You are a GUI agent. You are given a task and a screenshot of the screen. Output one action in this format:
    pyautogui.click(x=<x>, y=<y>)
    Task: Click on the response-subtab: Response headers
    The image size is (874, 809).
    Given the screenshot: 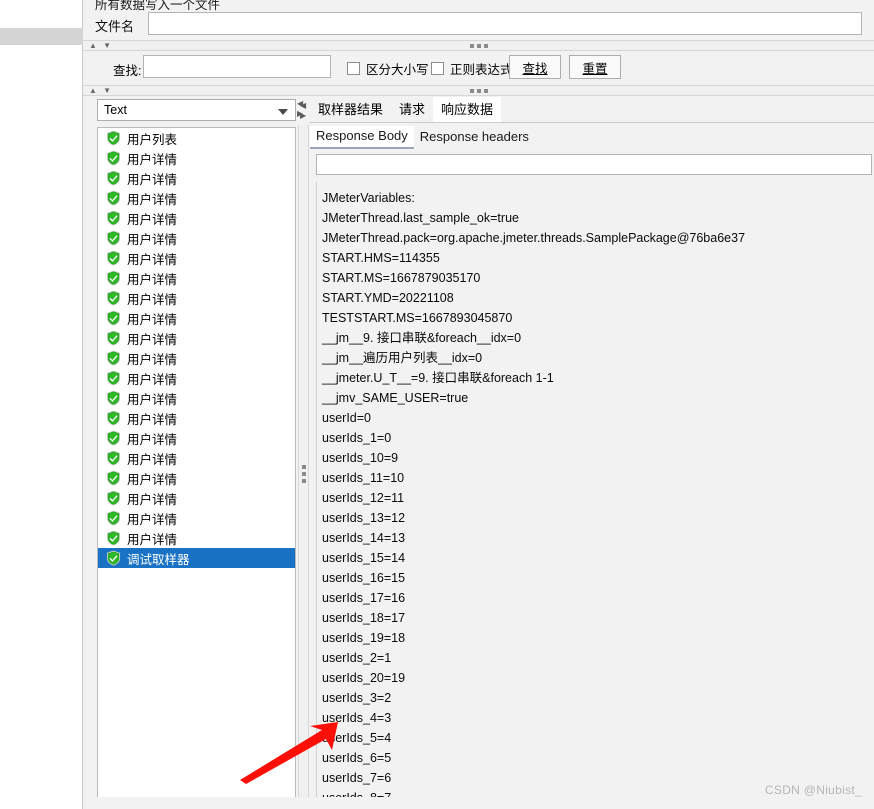 What is the action you would take?
    pyautogui.click(x=474, y=137)
    